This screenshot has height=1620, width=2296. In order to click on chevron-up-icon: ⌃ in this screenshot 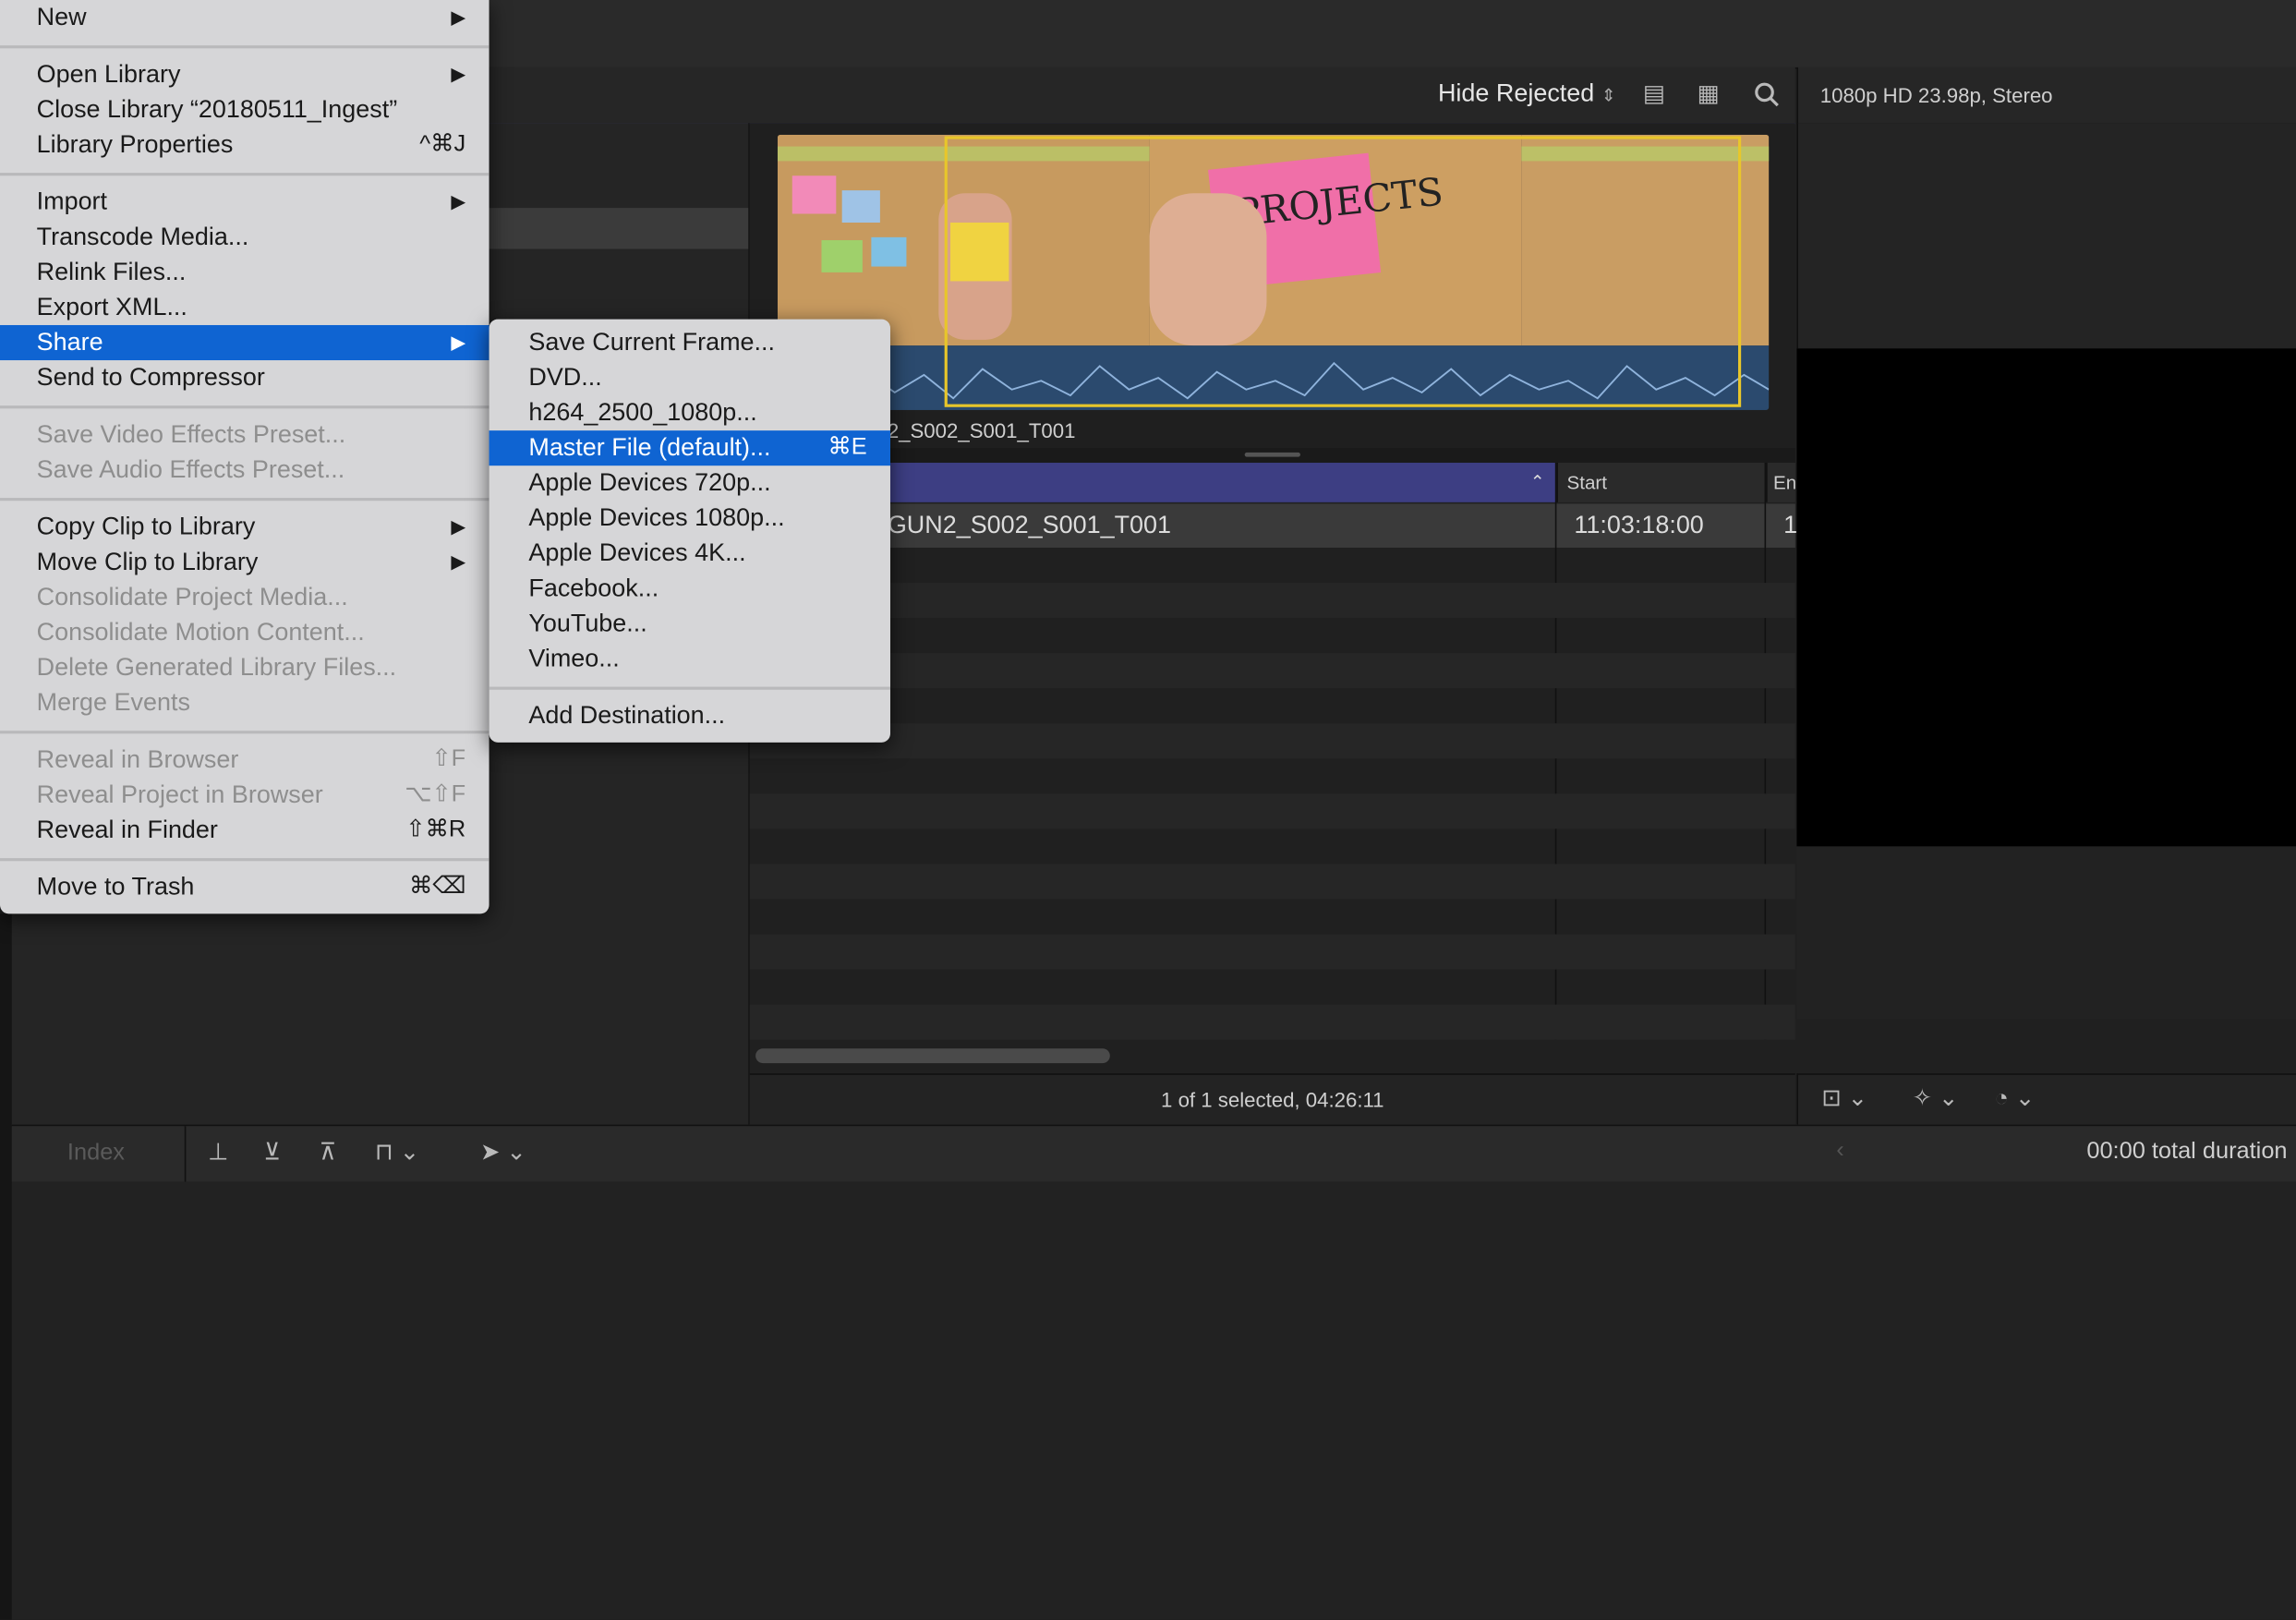, I will do `click(1537, 481)`.